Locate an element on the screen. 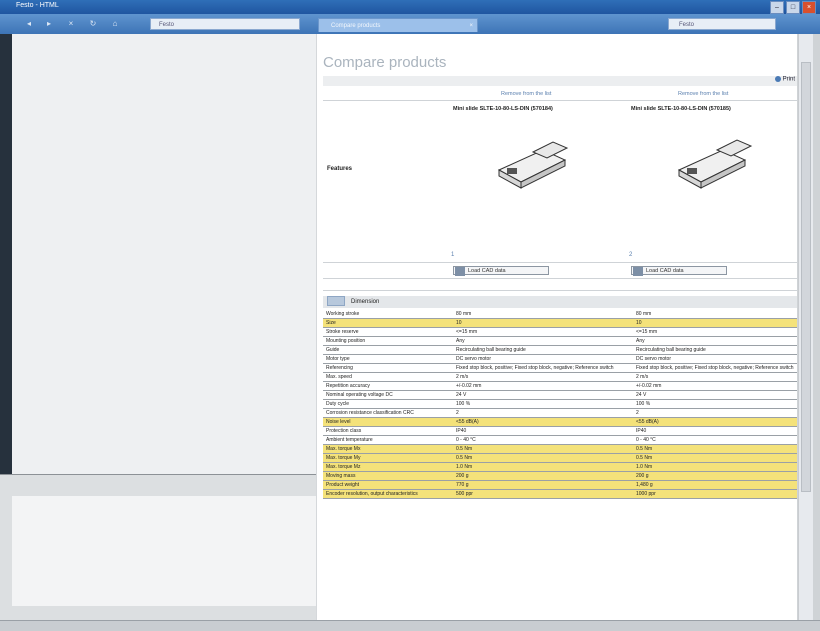 This screenshot has height=631, width=820. product-mark-1: 1 is located at coordinates (453, 255).